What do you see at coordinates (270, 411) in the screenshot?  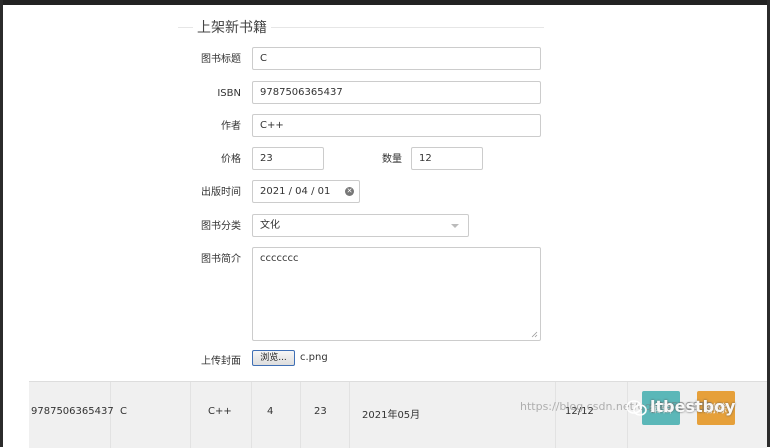 I see `cell-count: 4` at bounding box center [270, 411].